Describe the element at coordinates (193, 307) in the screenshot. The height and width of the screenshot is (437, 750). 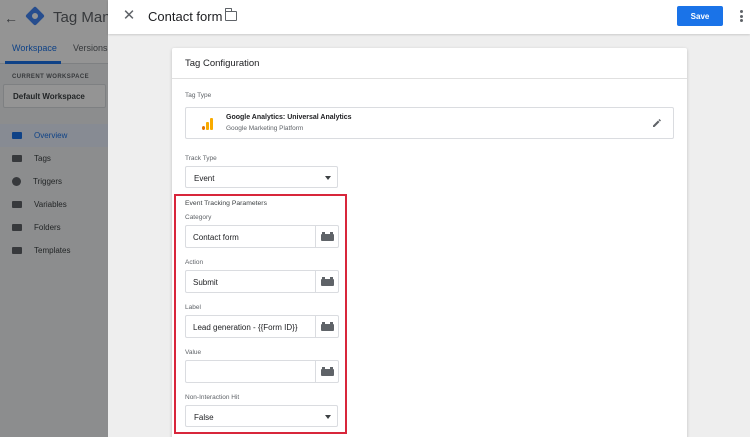
I see `label-label: Label` at that location.